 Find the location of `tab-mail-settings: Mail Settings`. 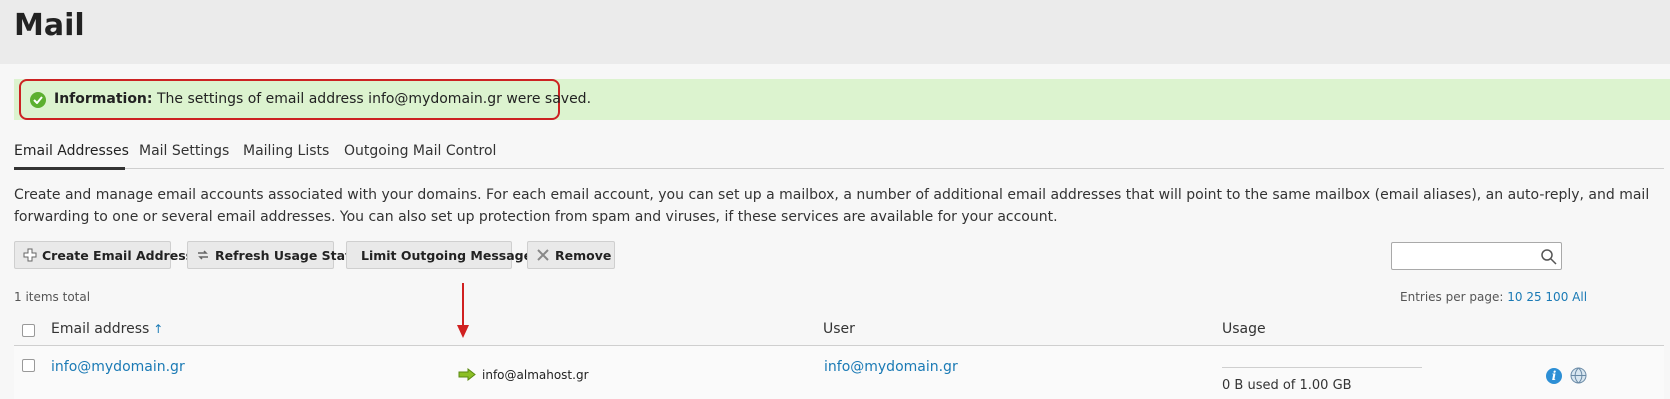

tab-mail-settings: Mail Settings is located at coordinates (184, 151).